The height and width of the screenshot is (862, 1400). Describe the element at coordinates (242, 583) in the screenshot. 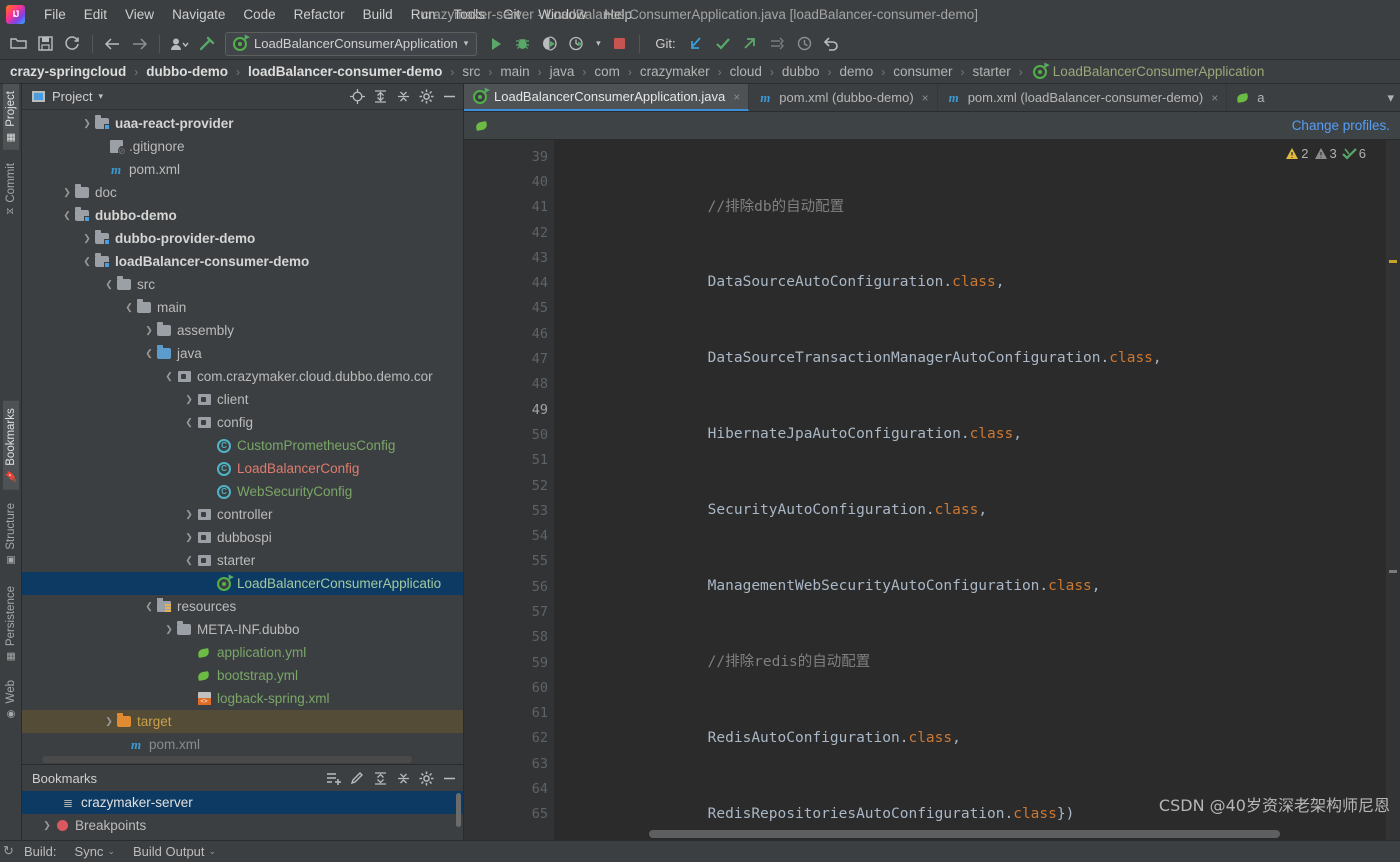

I see `tree-node-loadbalancerconsumerapplication: LoadBalancerConsumerApplicatio` at that location.